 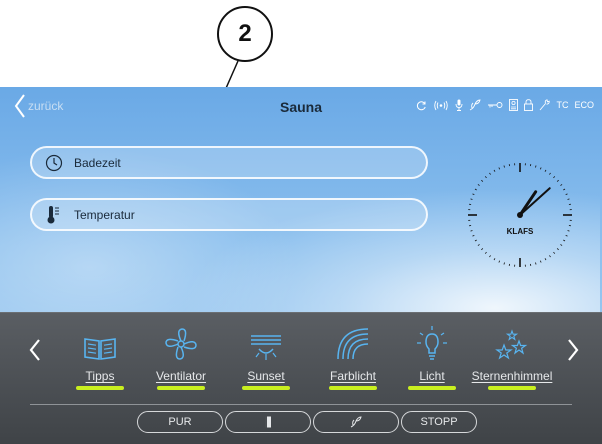 What do you see at coordinates (266, 376) in the screenshot?
I see `function-sunset-label: Sunset` at bounding box center [266, 376].